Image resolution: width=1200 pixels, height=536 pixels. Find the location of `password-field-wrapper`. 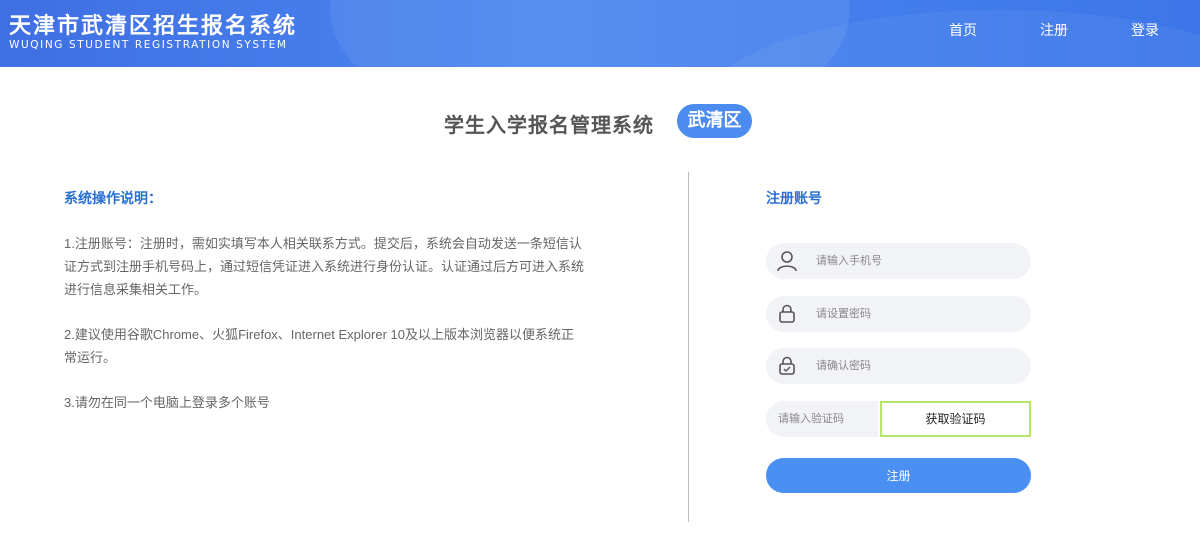

password-field-wrapper is located at coordinates (898, 314).